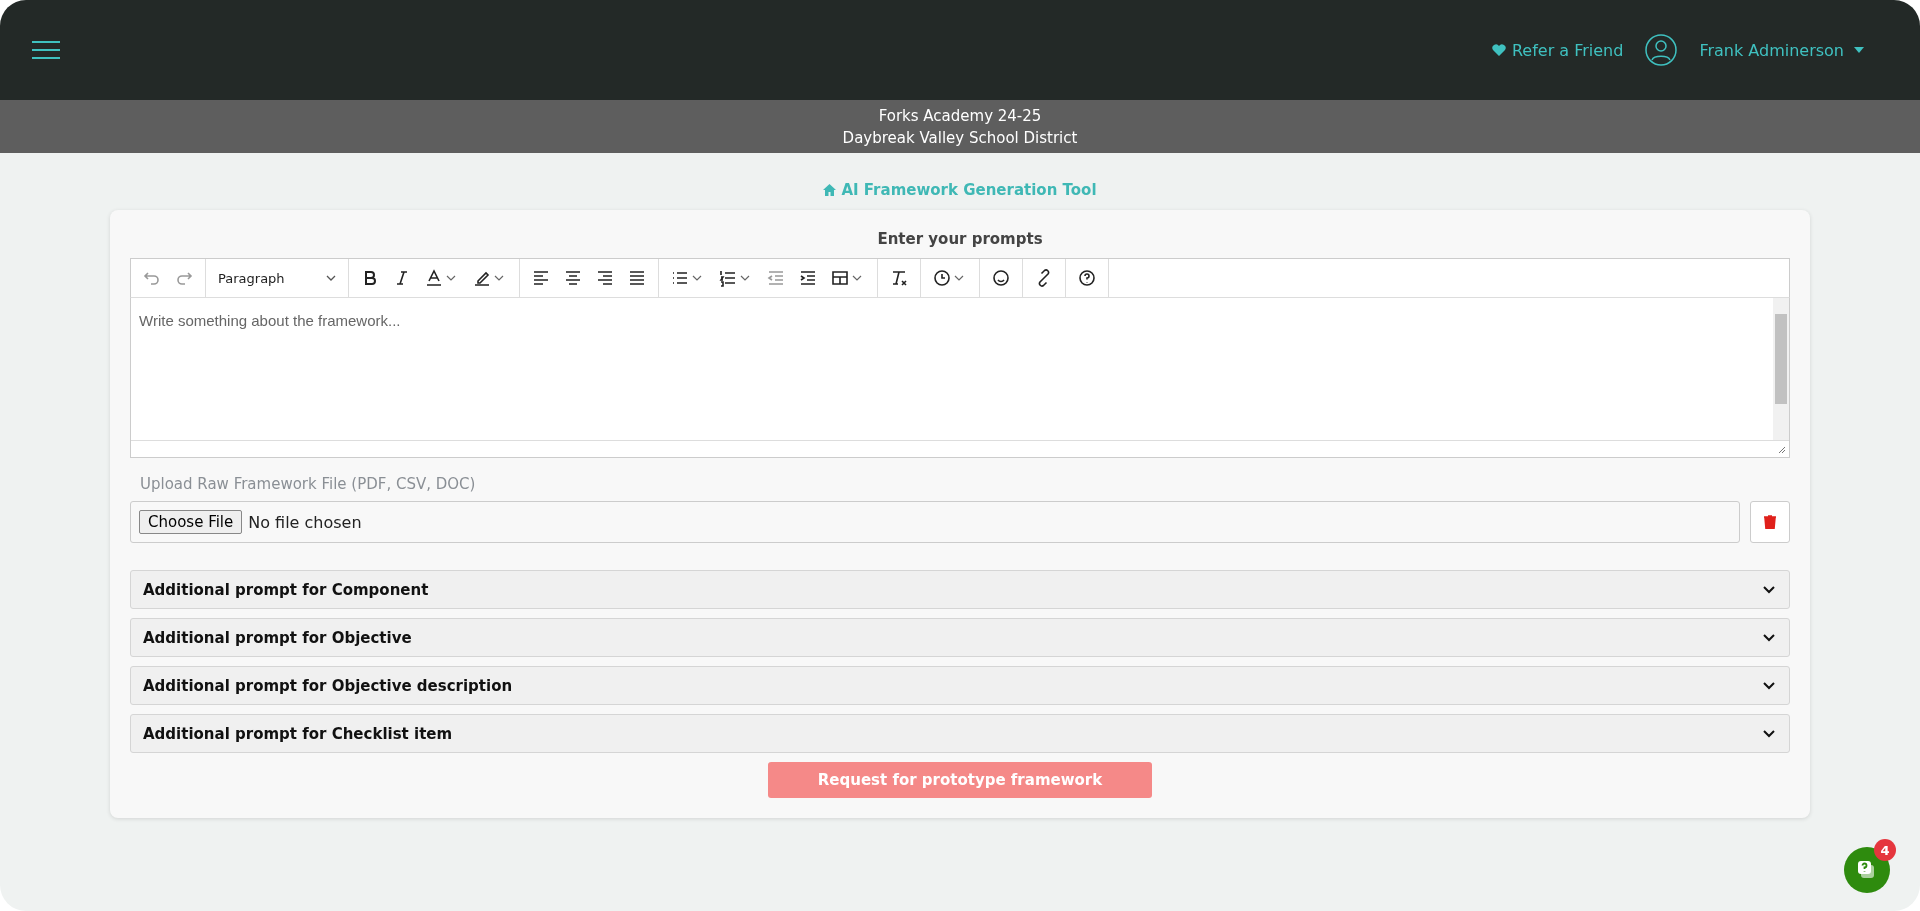 The image size is (1920, 911). What do you see at coordinates (308, 484) in the screenshot?
I see `upload-label: Upload Raw Framework File (PDF, CSV, DOC)` at bounding box center [308, 484].